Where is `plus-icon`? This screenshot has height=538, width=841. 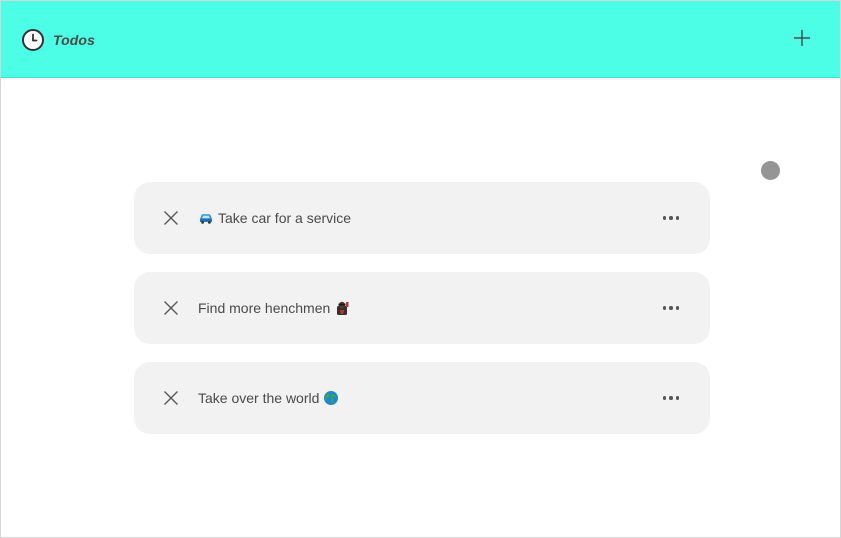 plus-icon is located at coordinates (802, 38).